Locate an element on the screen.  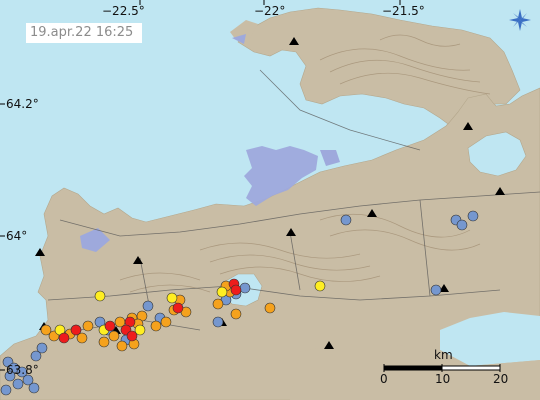
compass-rose-icon is located at coordinates (520, 20).